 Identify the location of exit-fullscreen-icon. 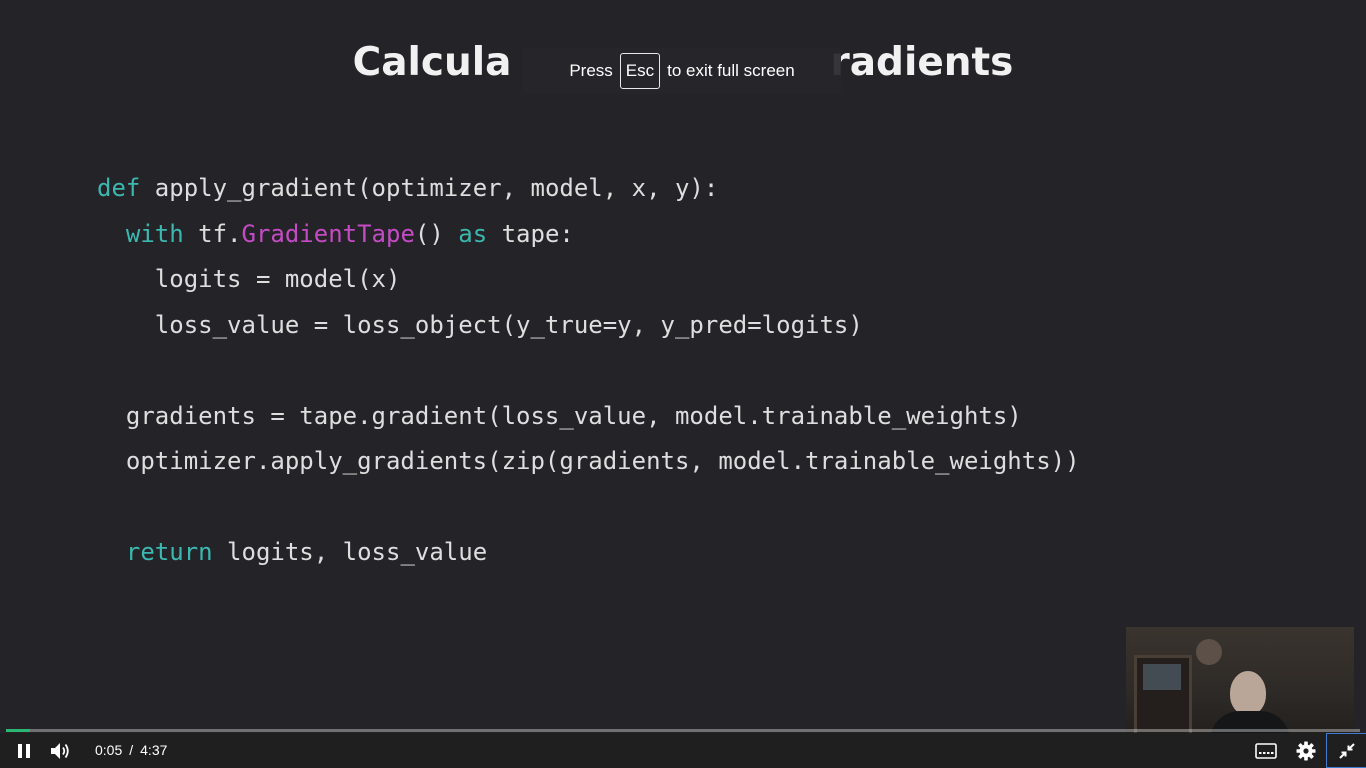
(1347, 750).